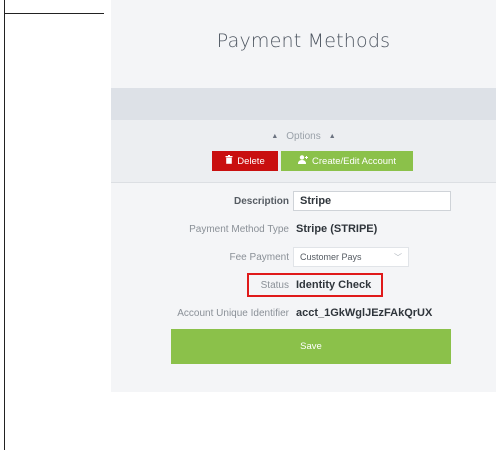 Image resolution: width=496 pixels, height=450 pixels. What do you see at coordinates (303, 182) in the screenshot?
I see `divider` at bounding box center [303, 182].